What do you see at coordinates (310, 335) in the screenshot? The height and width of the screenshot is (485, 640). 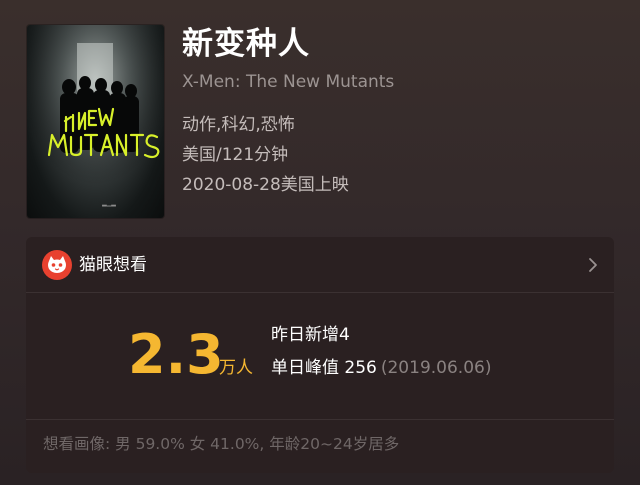 I see `yesterday-increase: 昨日新增4` at bounding box center [310, 335].